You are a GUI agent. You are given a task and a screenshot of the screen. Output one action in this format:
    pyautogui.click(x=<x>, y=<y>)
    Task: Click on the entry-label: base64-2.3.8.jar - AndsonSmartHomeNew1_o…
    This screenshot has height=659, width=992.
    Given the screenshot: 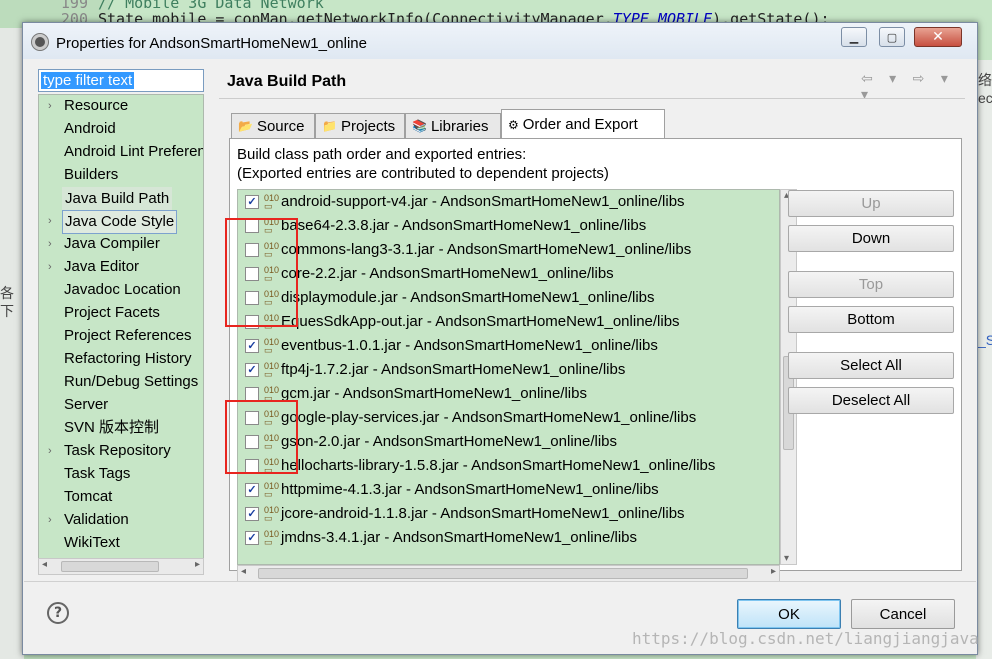 What is the action you would take?
    pyautogui.click(x=464, y=225)
    